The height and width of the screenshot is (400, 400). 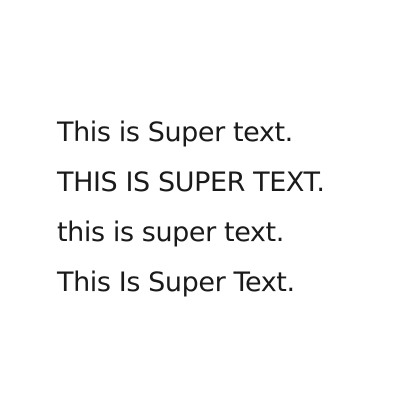 What do you see at coordinates (176, 282) in the screenshot?
I see `text-line-title-case: This Is Super Text.` at bounding box center [176, 282].